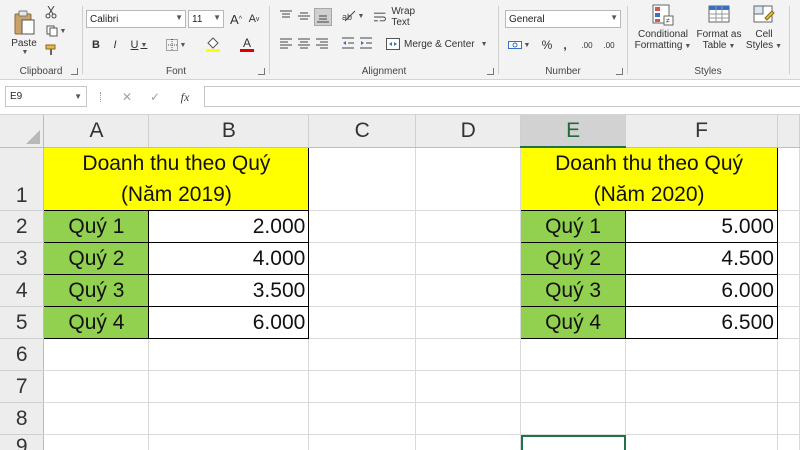 This screenshot has width=800, height=450. I want to click on cell-e8, so click(573, 418).